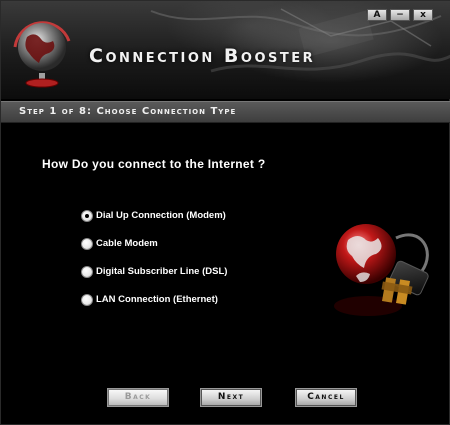 The width and height of the screenshot is (450, 425). I want to click on back-button: Back, so click(138, 397).